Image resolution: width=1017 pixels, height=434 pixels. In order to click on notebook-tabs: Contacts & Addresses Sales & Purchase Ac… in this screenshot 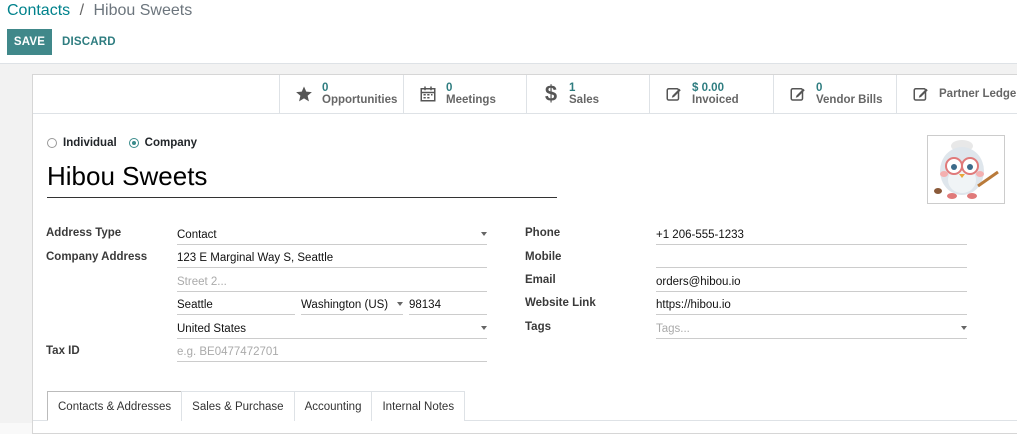, I will do `click(256, 406)`.